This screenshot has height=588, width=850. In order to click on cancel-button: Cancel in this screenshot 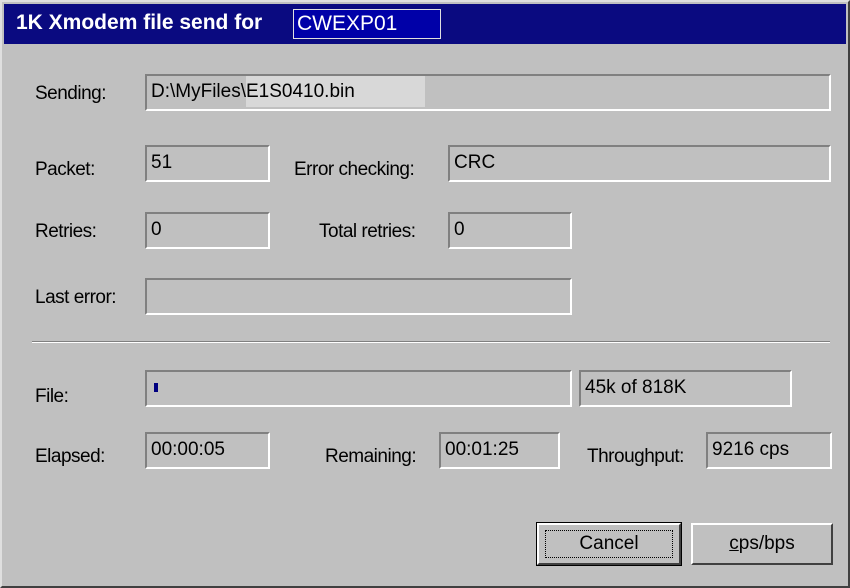, I will do `click(609, 544)`.